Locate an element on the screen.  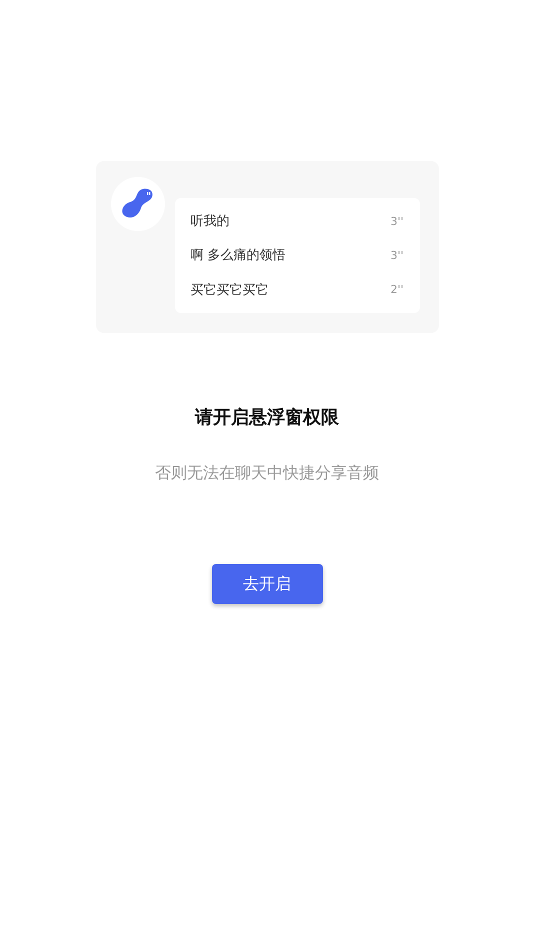
message-text: 买它买它买它 is located at coordinates (229, 290).